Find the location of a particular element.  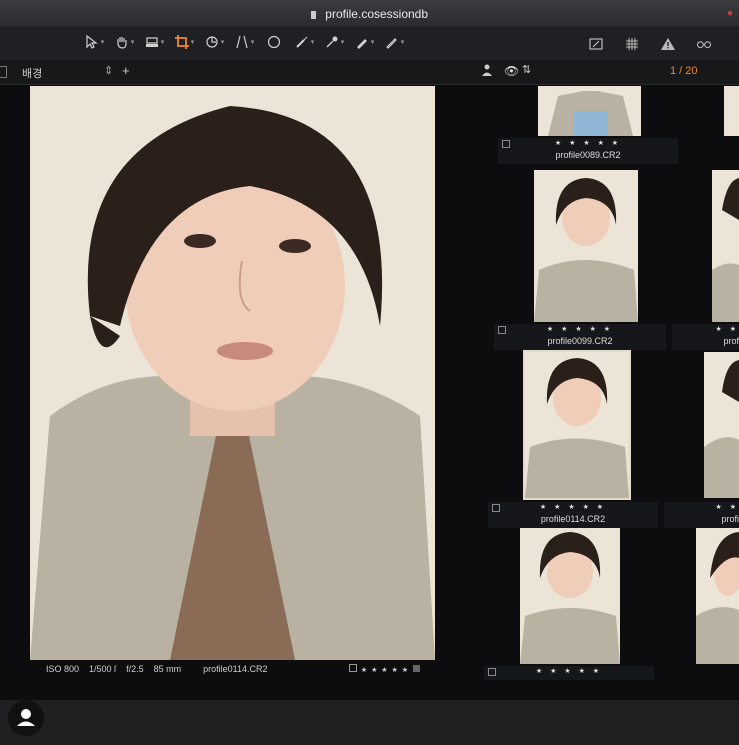

viewer-rating: ★ ★ ★ ★ ★ is located at coordinates (384, 669).